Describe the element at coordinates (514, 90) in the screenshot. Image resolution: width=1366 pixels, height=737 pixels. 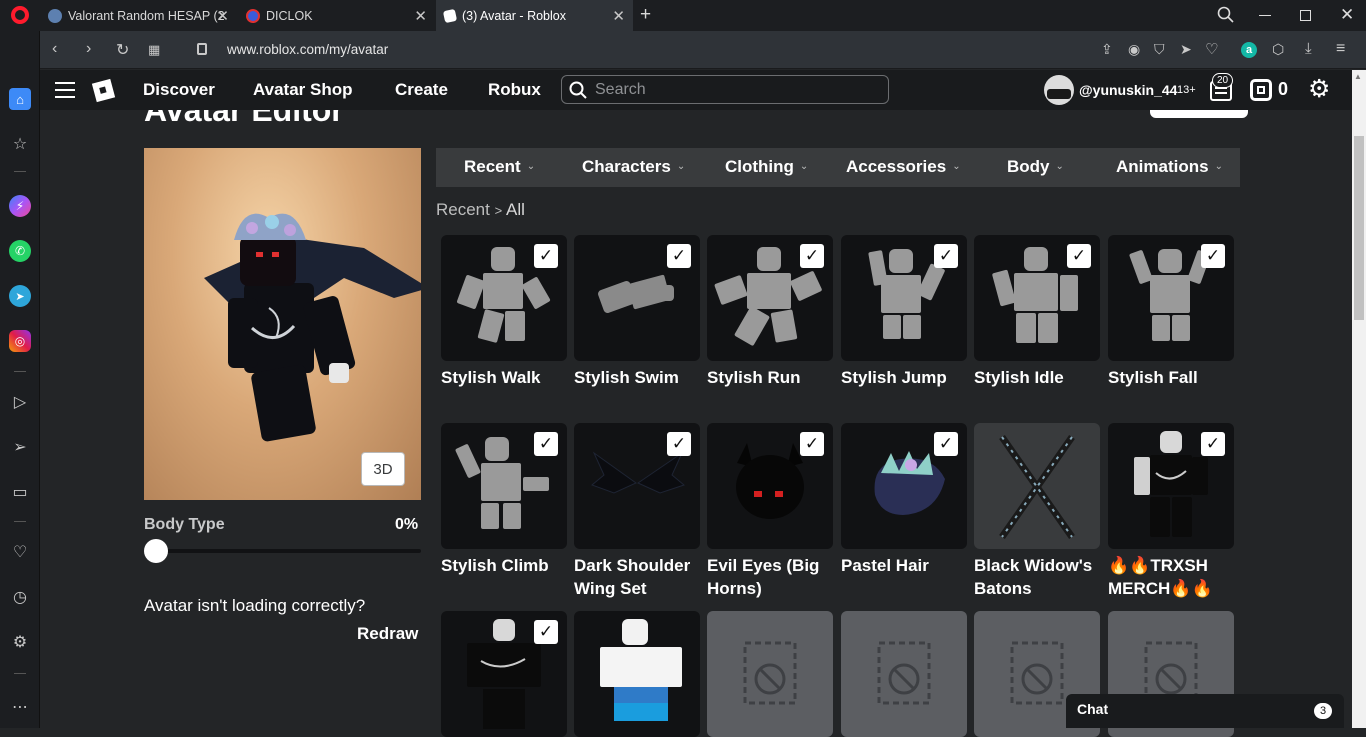
I see `nav-robux: Robux` at that location.